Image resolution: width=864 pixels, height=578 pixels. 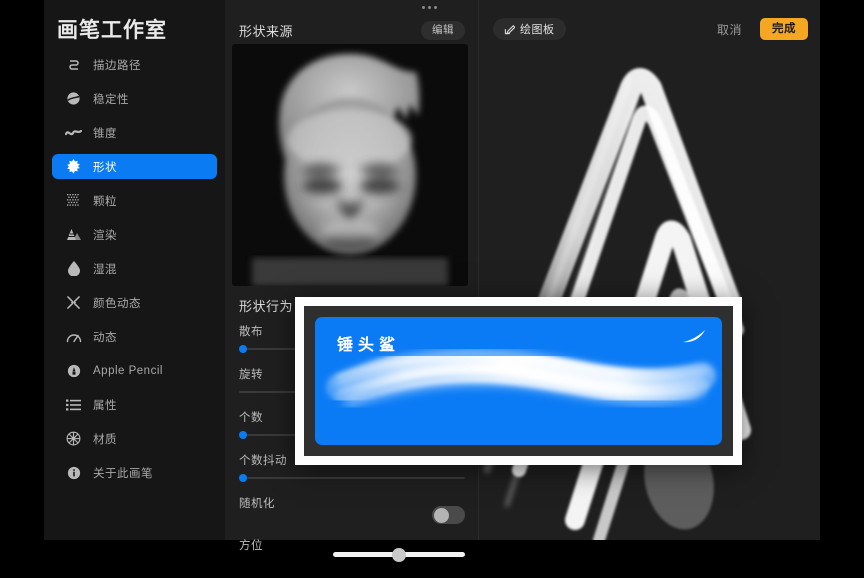 I want to click on page-title: 画笔工作室, so click(x=112, y=30).